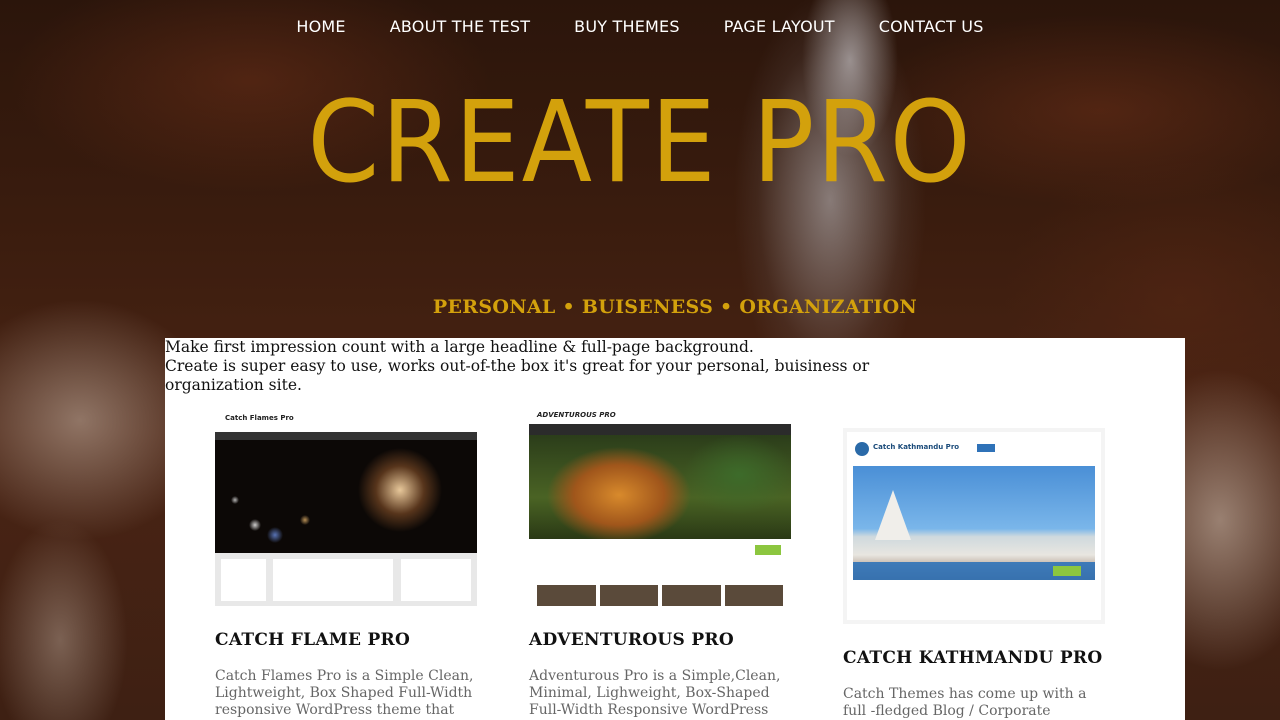 The image size is (1280, 720). I want to click on theme-screenshot-adventurous-pro: ADVENTUROUS PRO, so click(660, 508).